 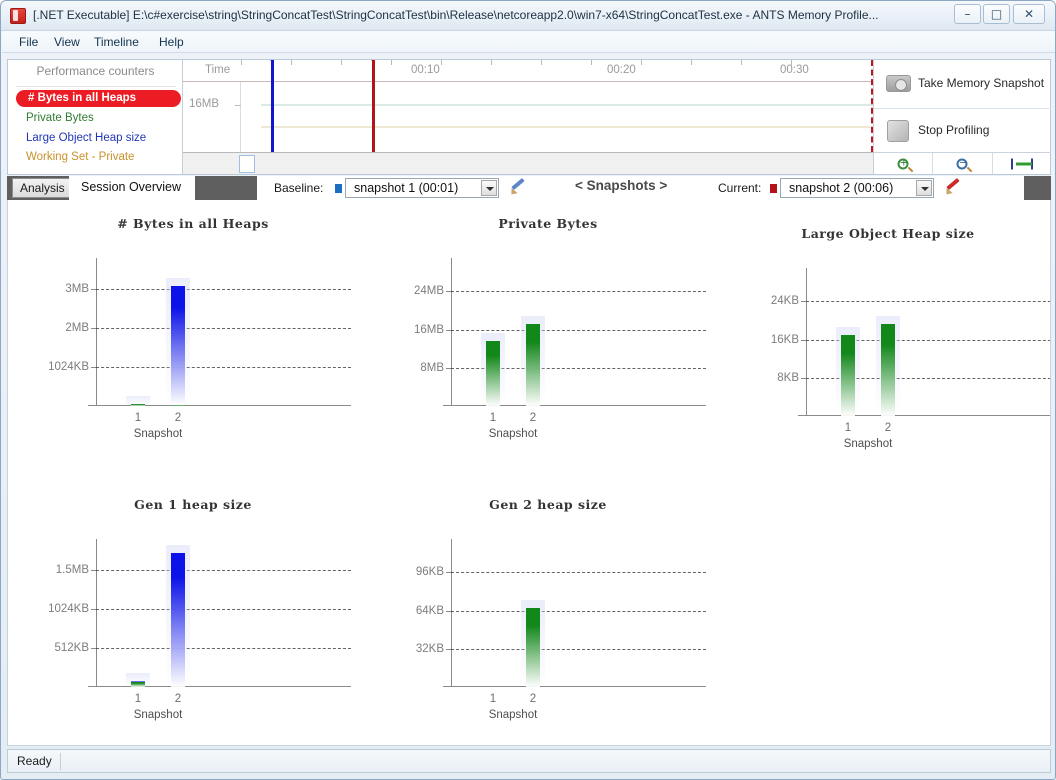 I want to click on menu-item-file: File, so click(x=28, y=42).